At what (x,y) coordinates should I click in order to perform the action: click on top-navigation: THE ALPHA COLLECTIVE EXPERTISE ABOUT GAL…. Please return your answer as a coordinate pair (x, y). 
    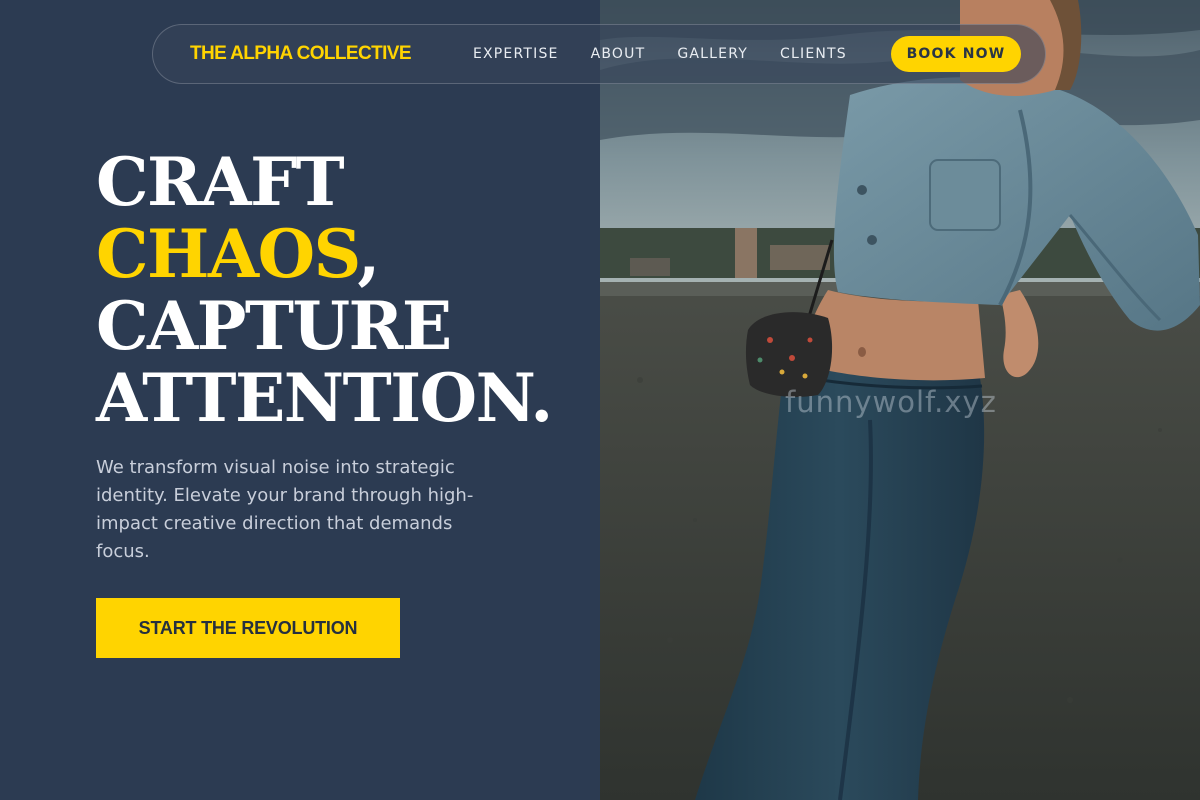
    Looking at the image, I should click on (599, 54).